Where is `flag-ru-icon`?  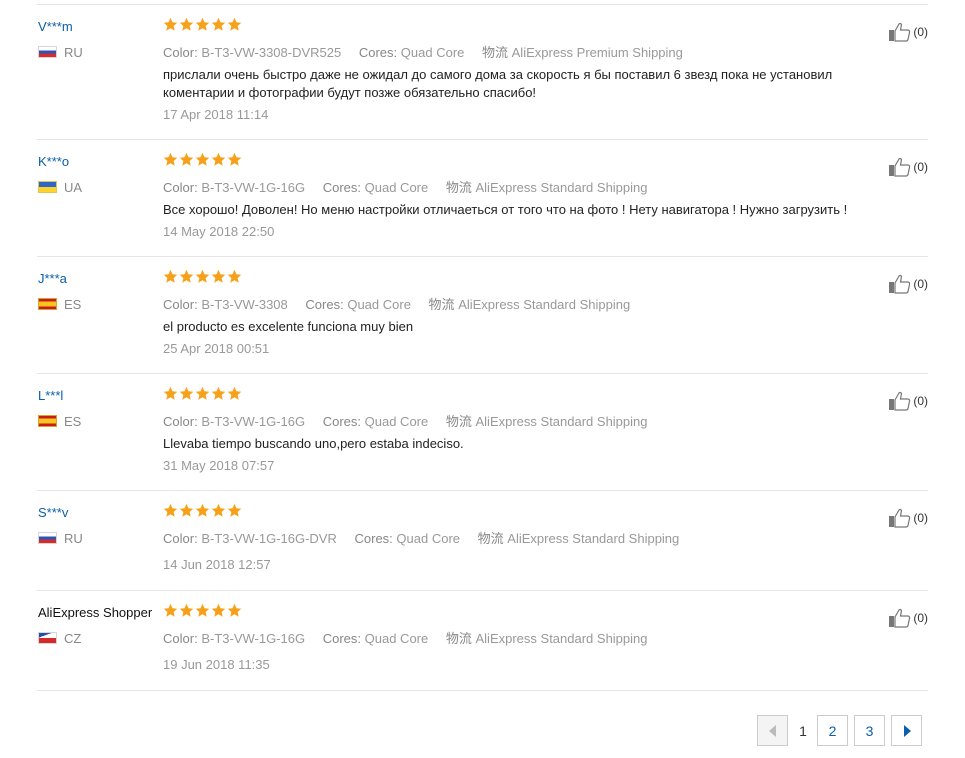 flag-ru-icon is located at coordinates (47, 52).